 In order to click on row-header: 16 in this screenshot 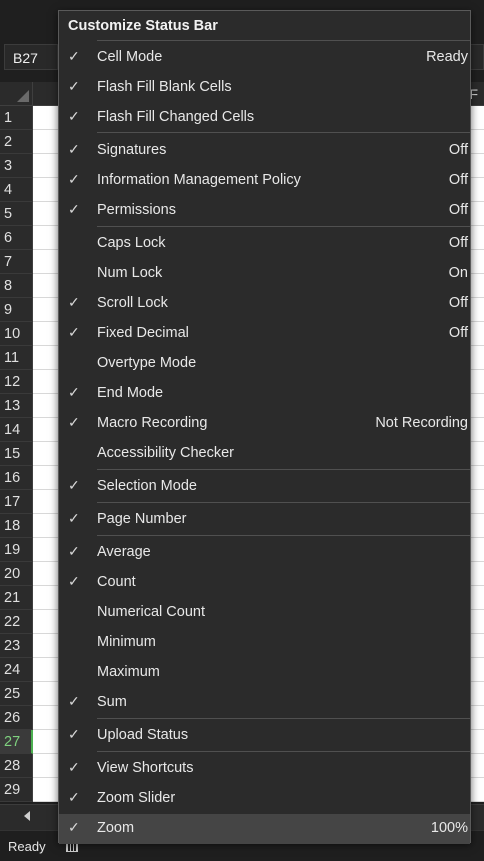, I will do `click(16, 478)`.